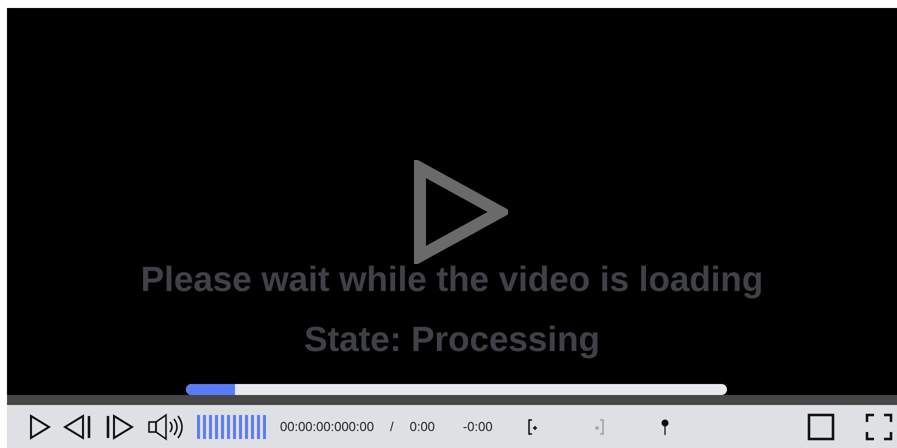 Image resolution: width=897 pixels, height=448 pixels. What do you see at coordinates (166, 426) in the screenshot?
I see `speaker-icon` at bounding box center [166, 426].